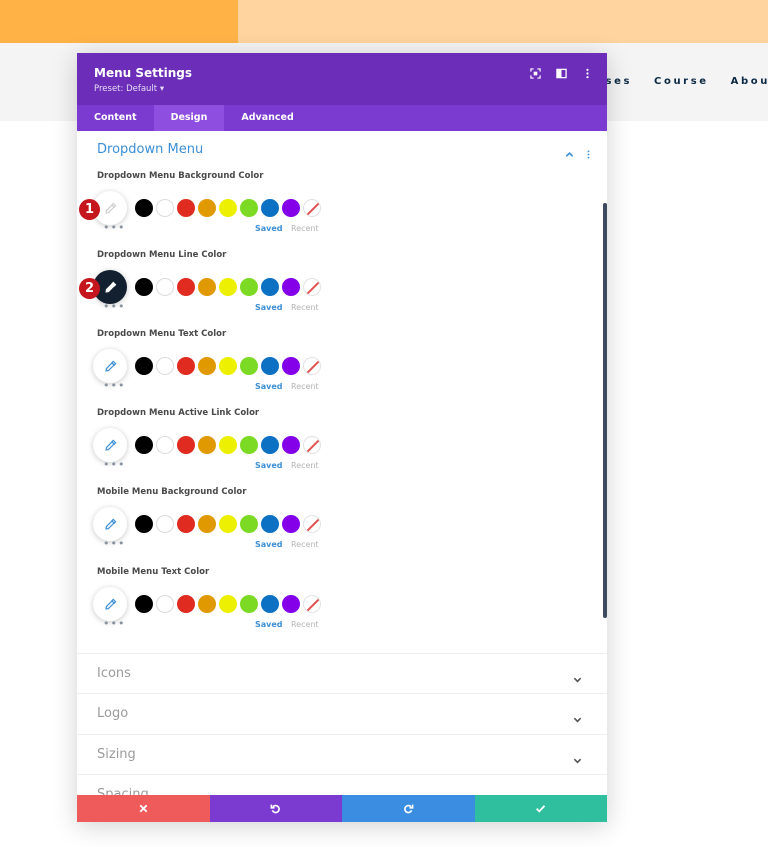 The image size is (768, 847). Describe the element at coordinates (749, 81) in the screenshot. I see `site-nav-item: About` at that location.